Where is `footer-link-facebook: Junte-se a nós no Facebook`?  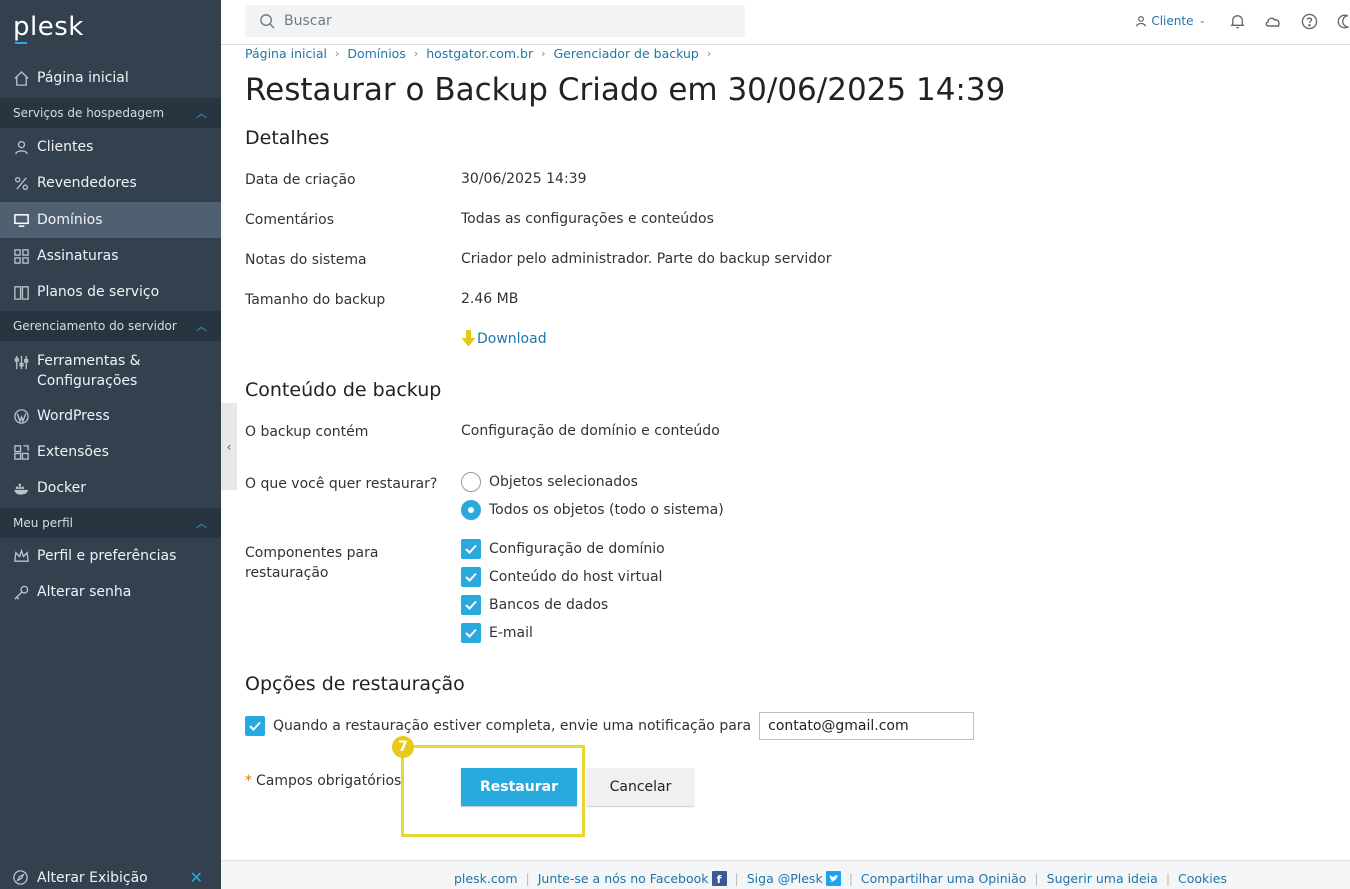
footer-link-facebook: Junte-se a nós no Facebook is located at coordinates (623, 878).